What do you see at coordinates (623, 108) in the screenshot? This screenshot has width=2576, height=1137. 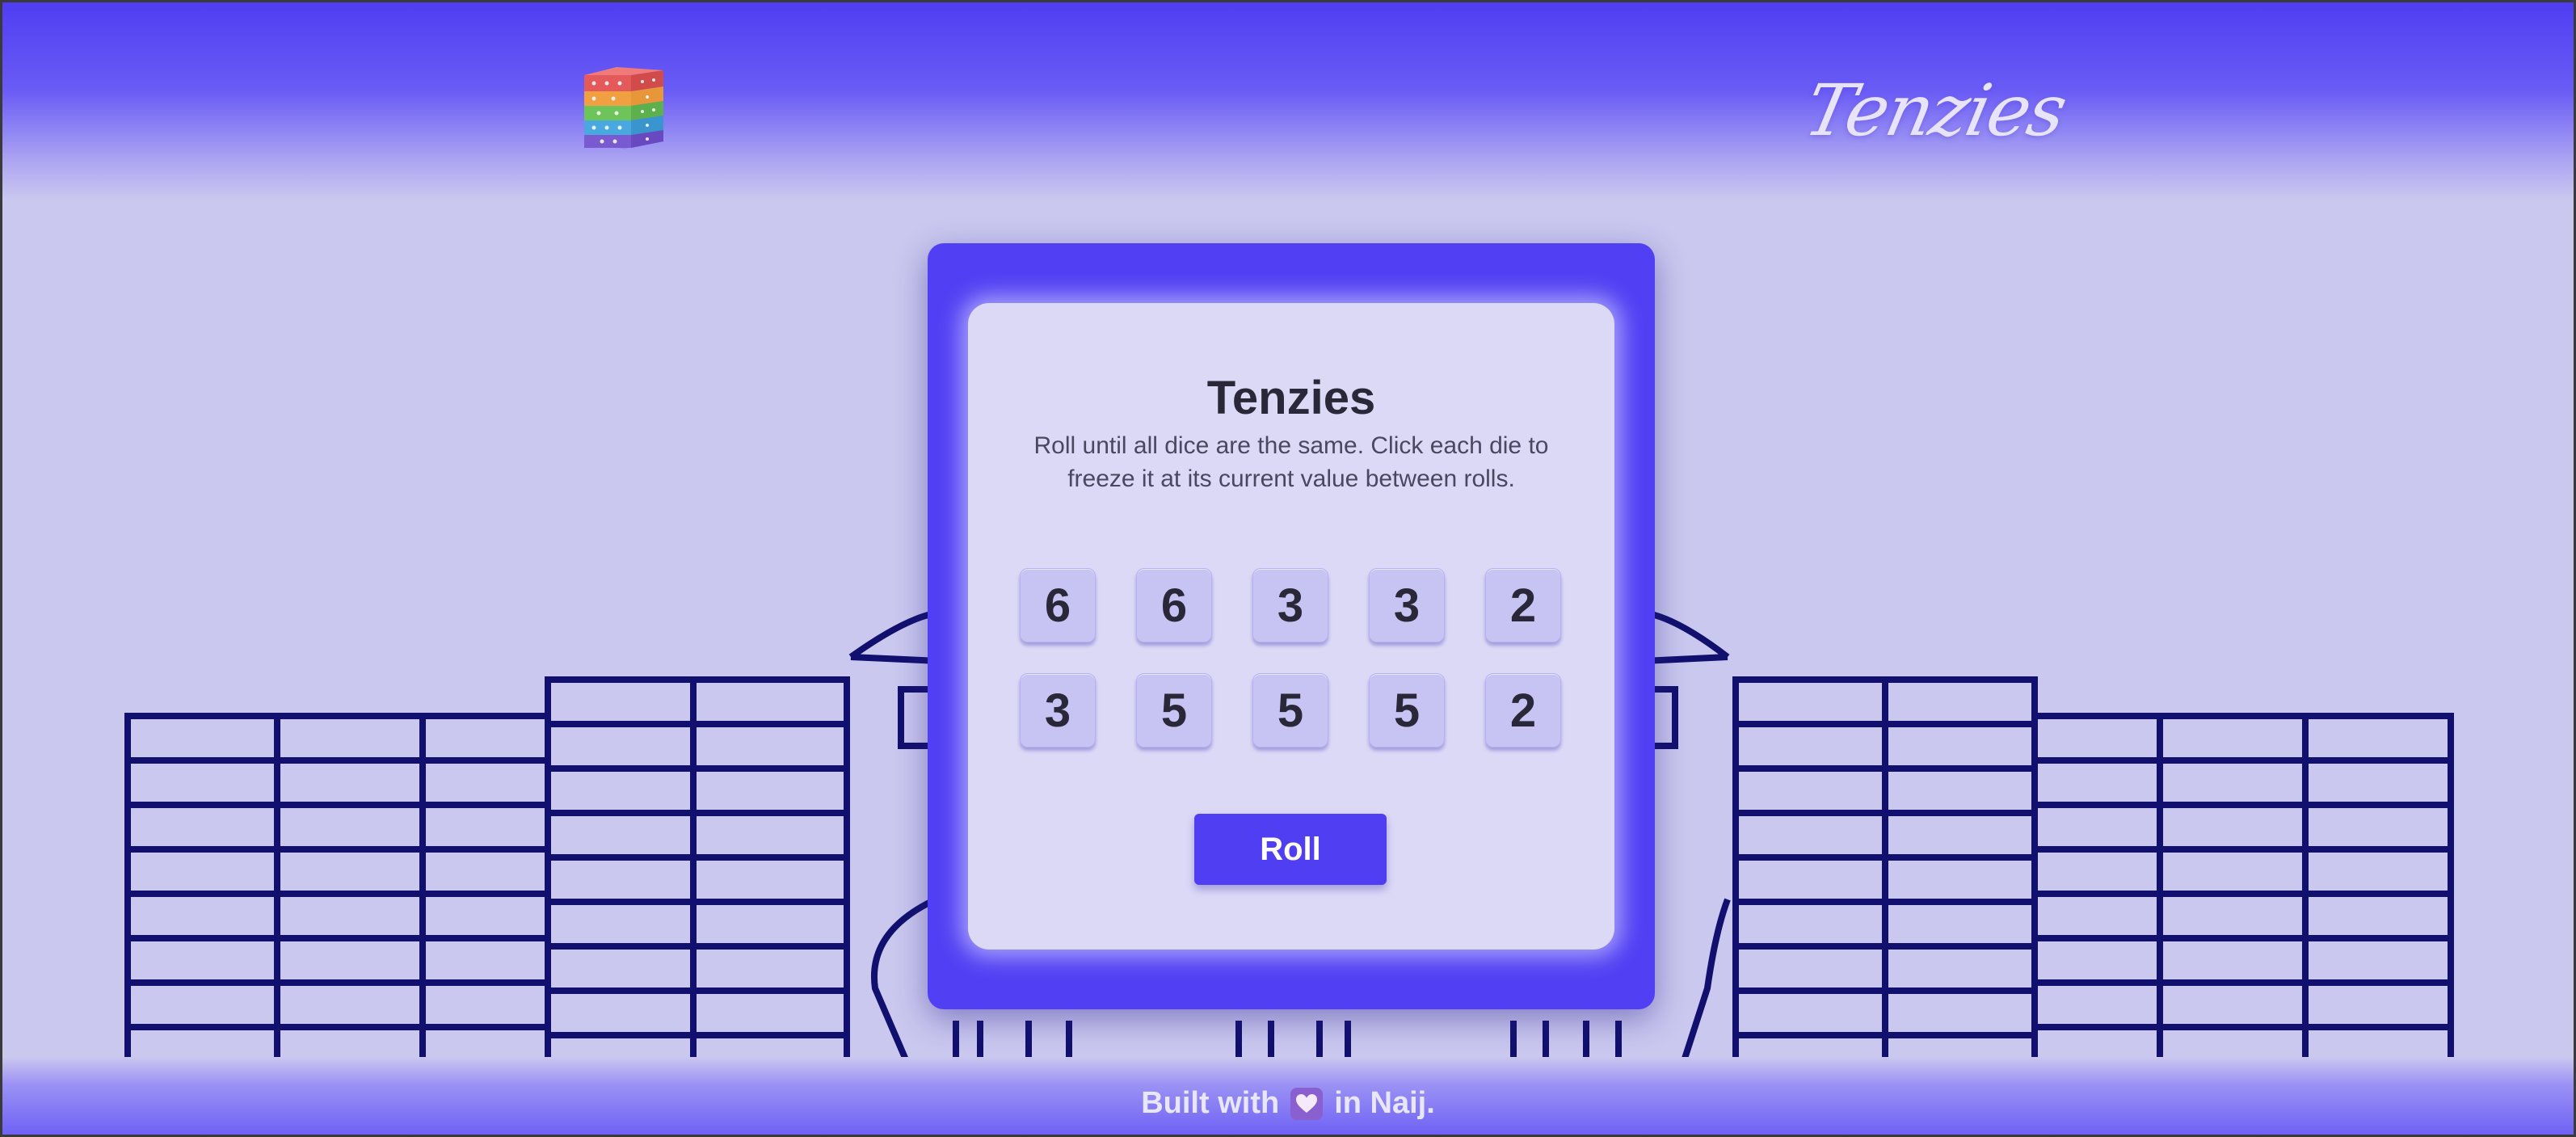 I see `dice-stack-icon` at bounding box center [623, 108].